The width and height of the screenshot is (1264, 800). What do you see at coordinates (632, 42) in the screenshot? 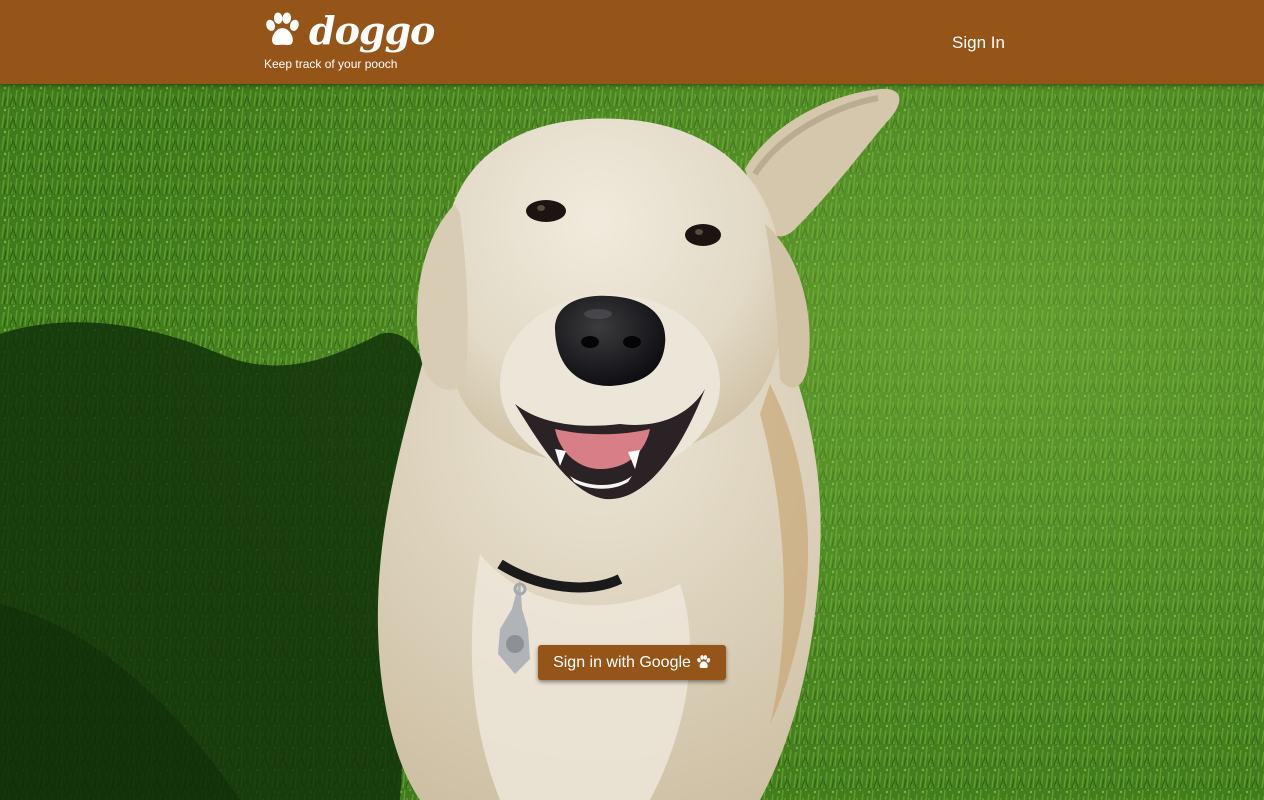
I see `navbar: doggo Keep track of your pooch Sign In` at bounding box center [632, 42].